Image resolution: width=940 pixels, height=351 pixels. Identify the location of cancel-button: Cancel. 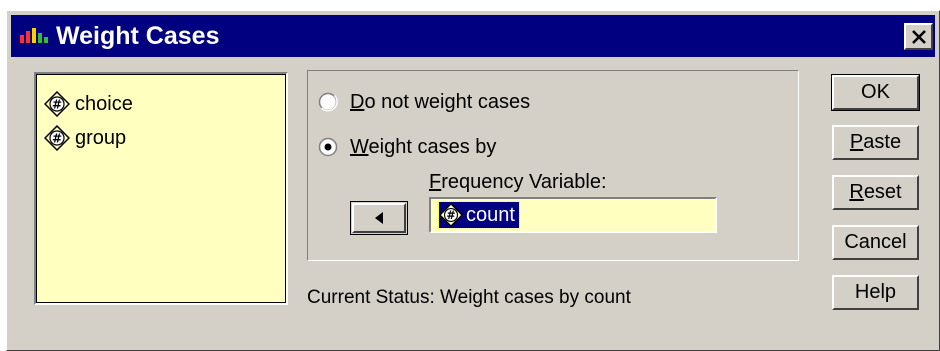
(875, 242).